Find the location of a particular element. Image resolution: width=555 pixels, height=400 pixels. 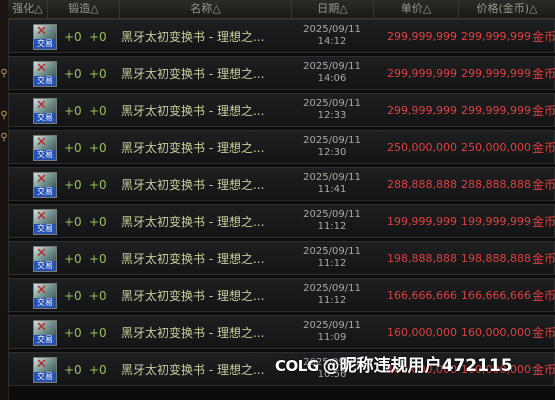

table-header: 强化△ 锻造△ 名称△ 日期△ 单价△ 价格(金币)△ is located at coordinates (281, 9).